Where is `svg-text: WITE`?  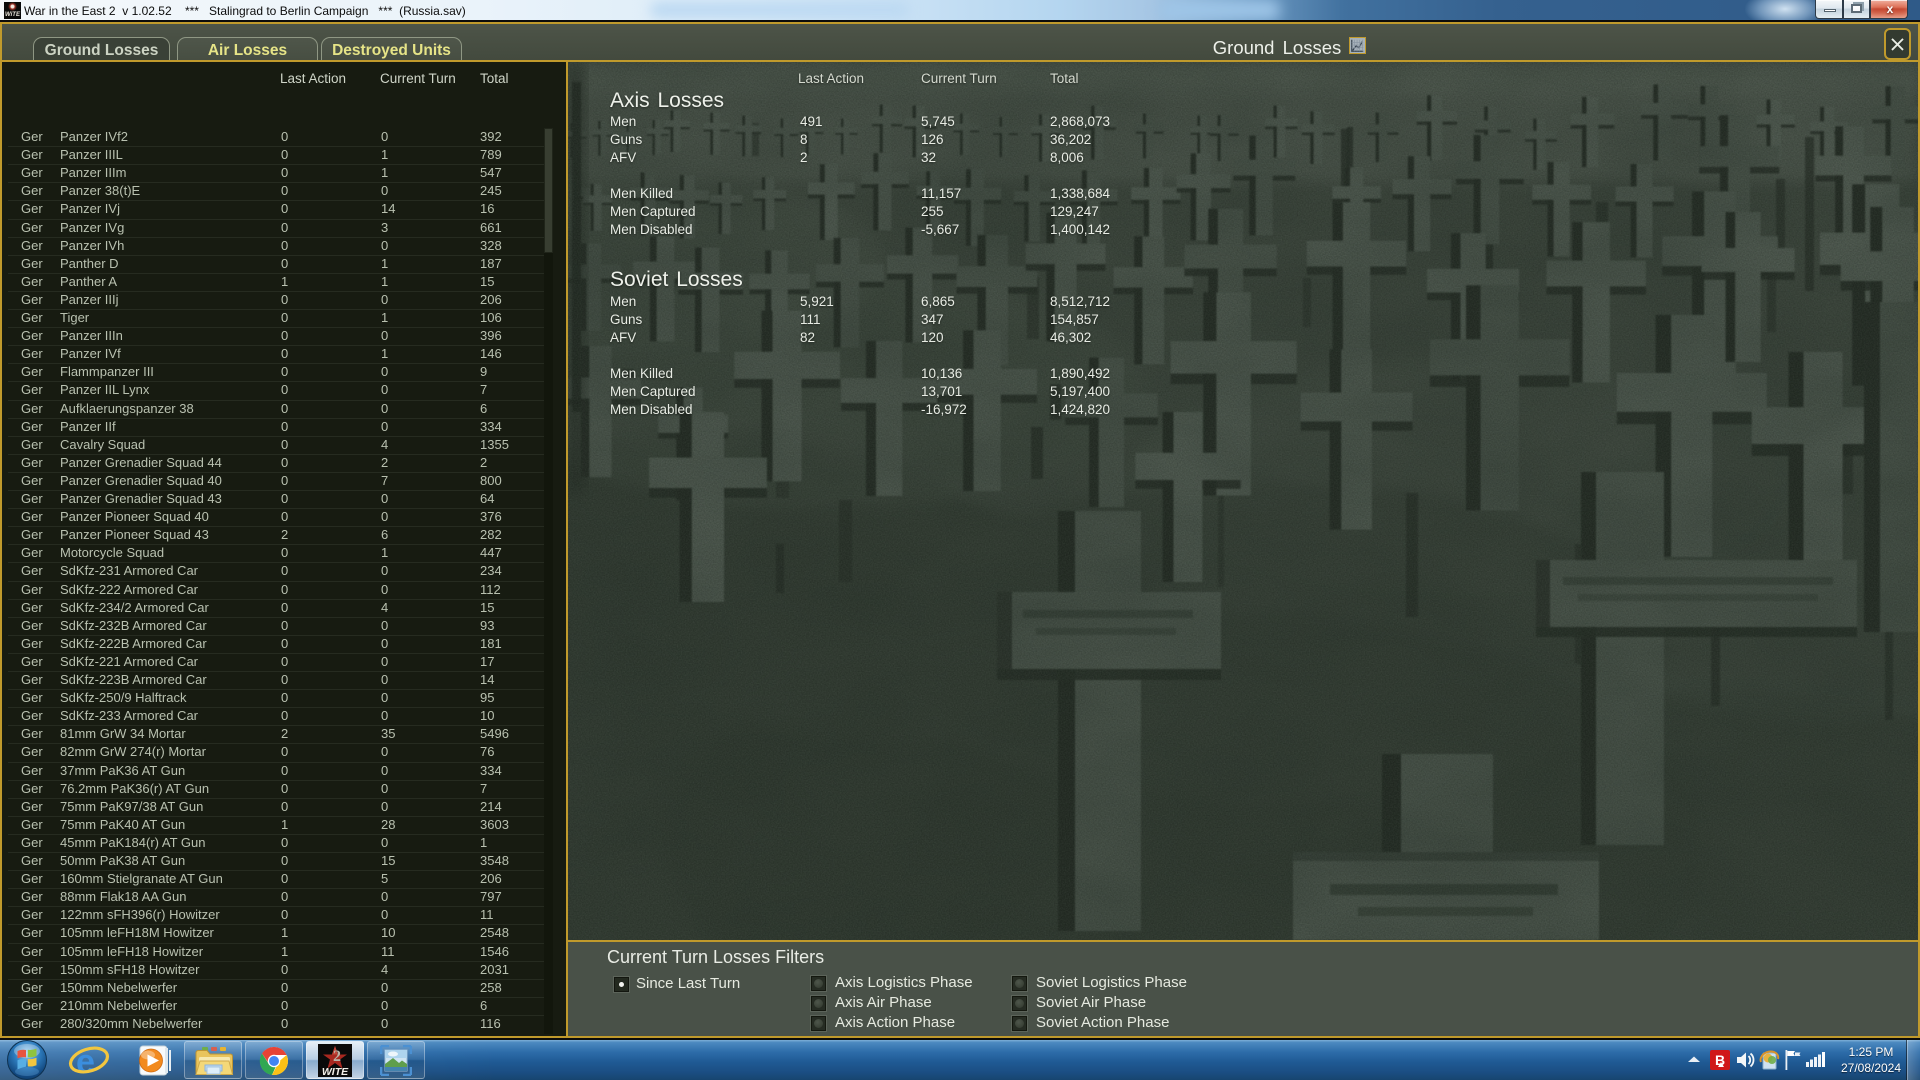
svg-text: WITE is located at coordinates (335, 1071).